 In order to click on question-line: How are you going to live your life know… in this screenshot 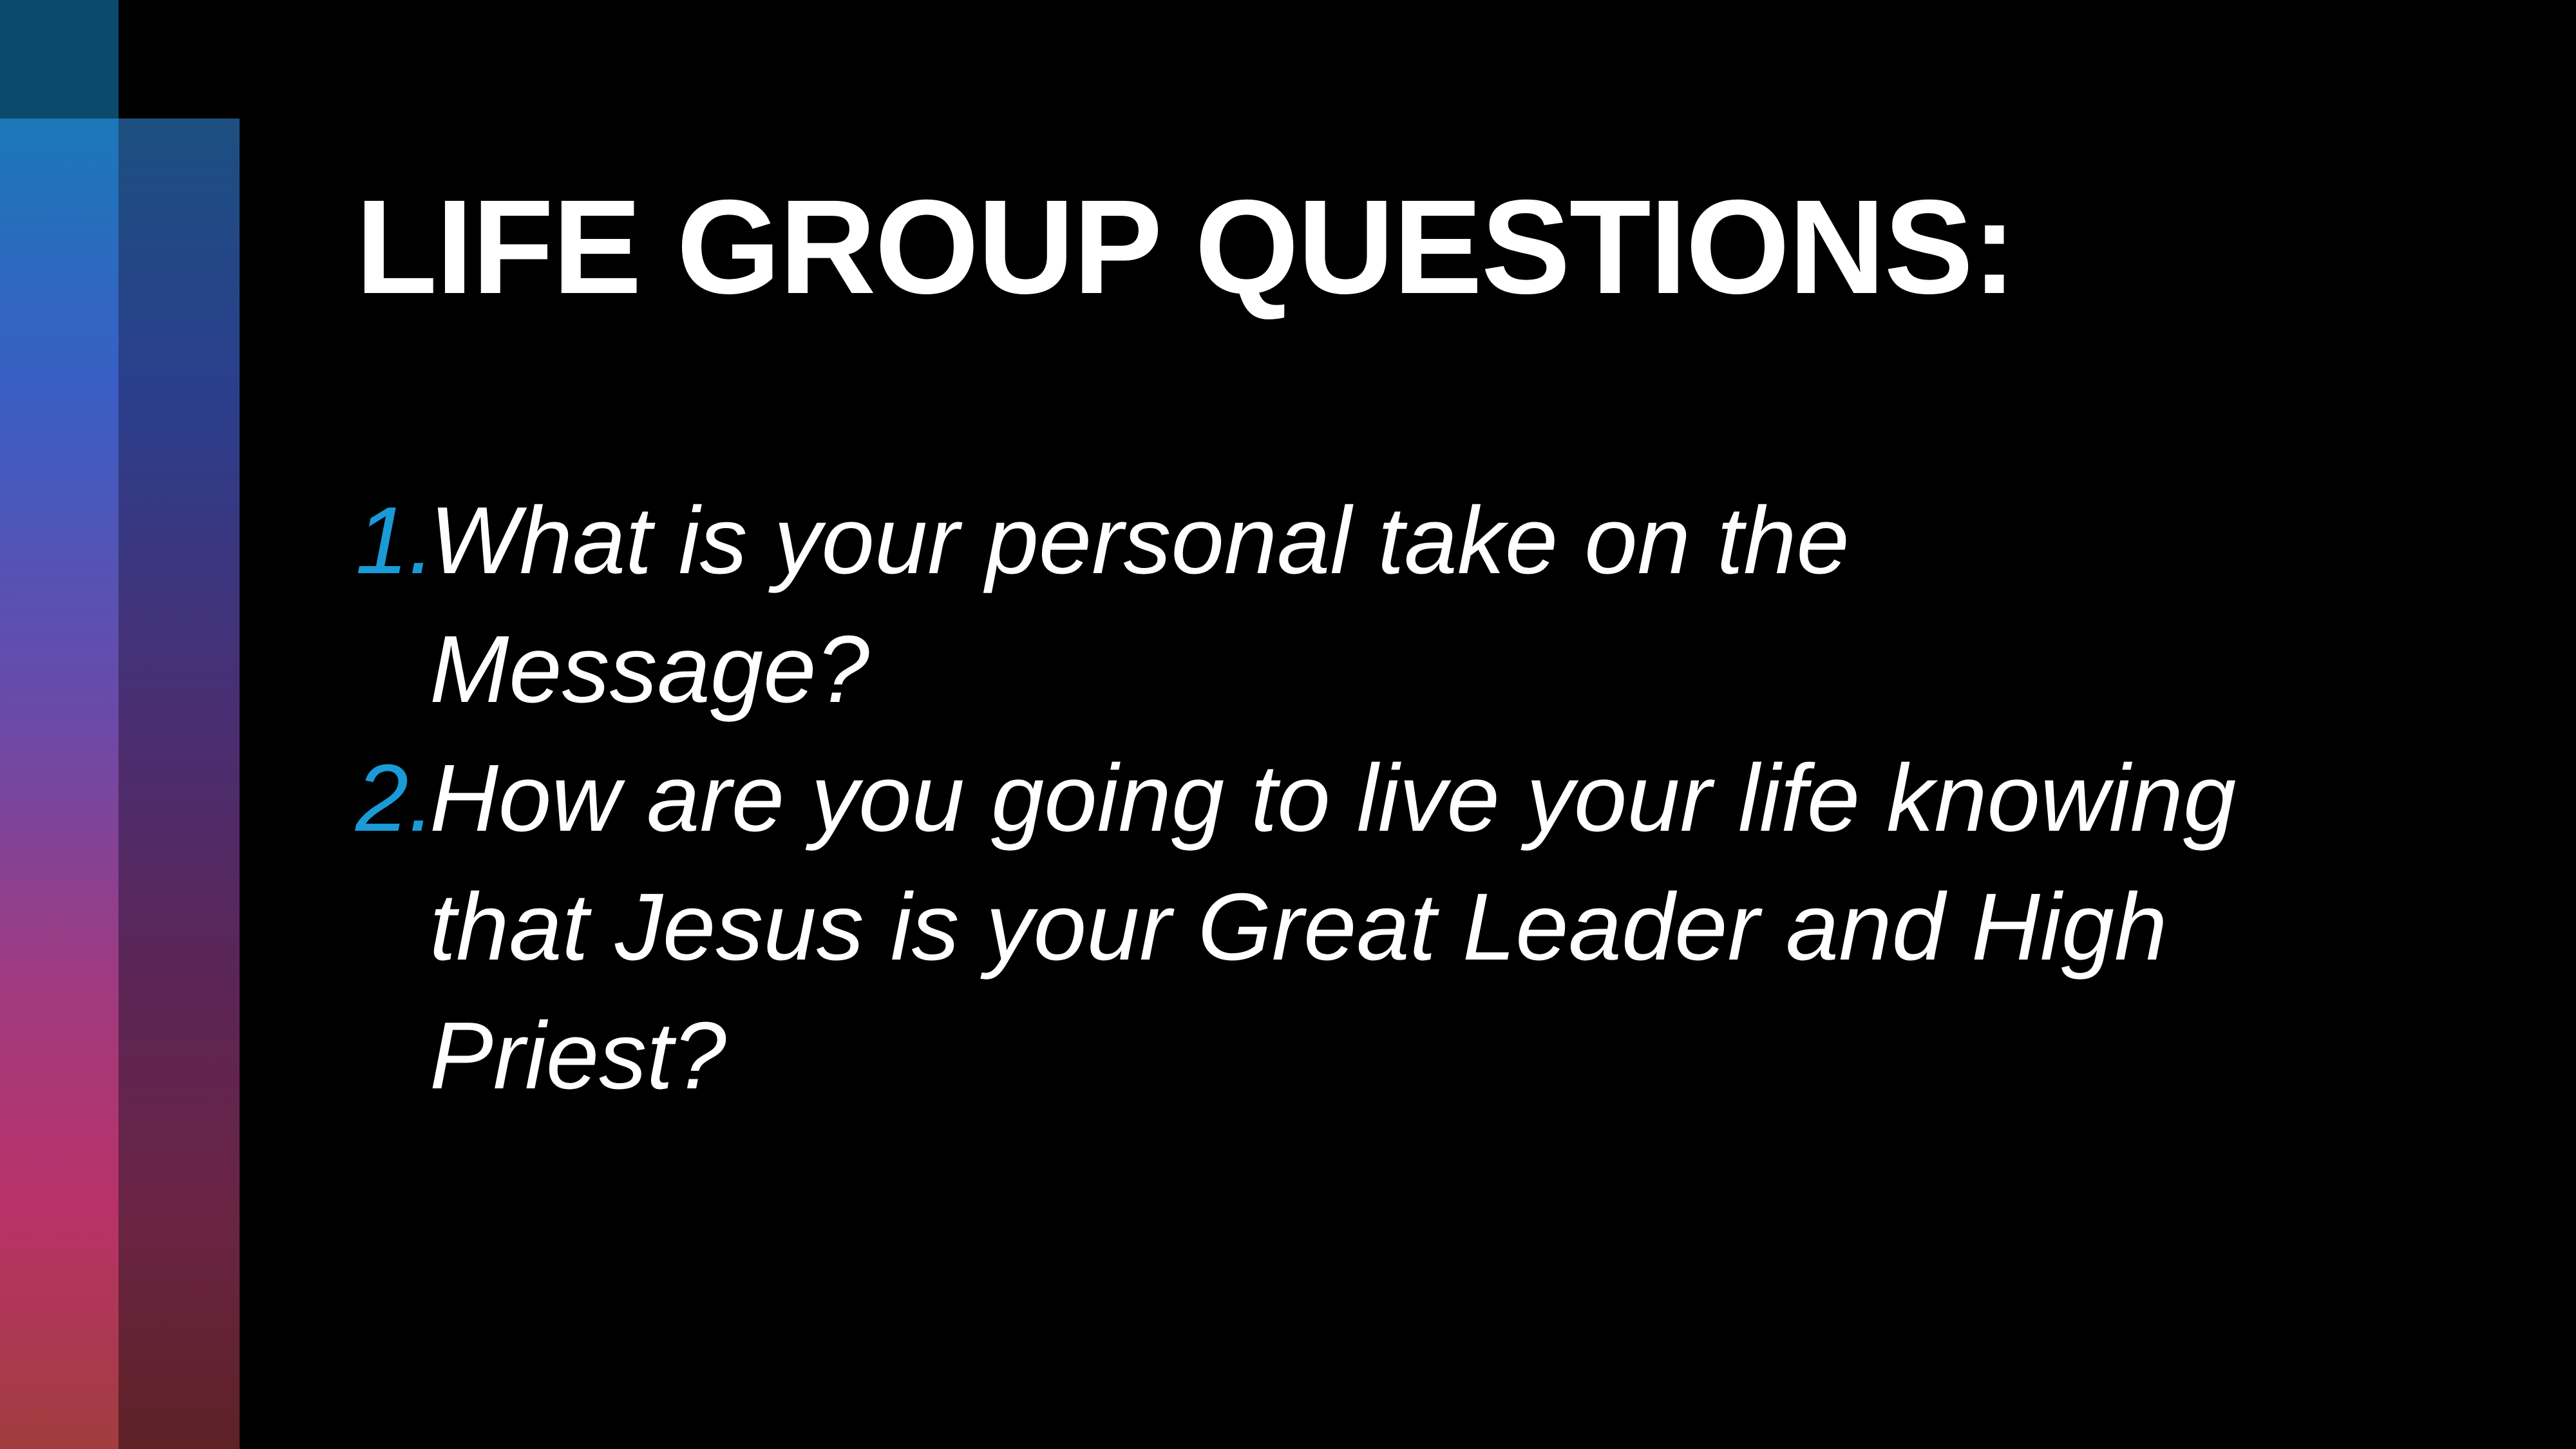, I will do `click(1333, 798)`.